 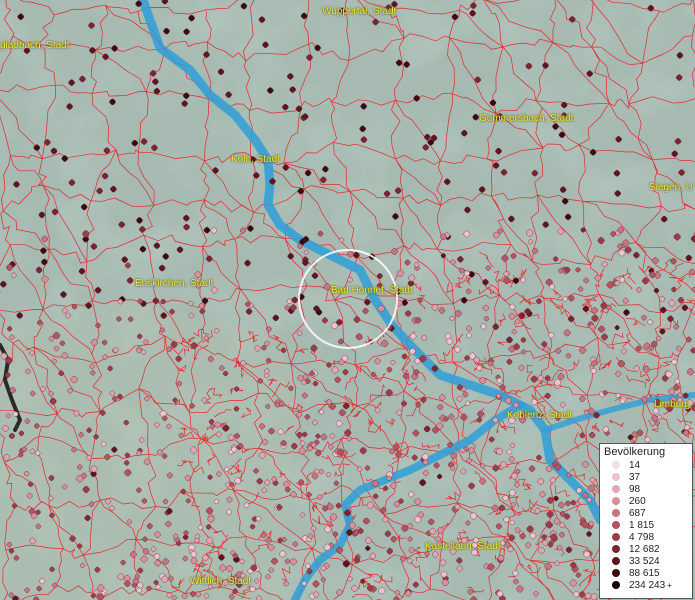 What do you see at coordinates (221, 581) in the screenshot?
I see `city-label-wittlich: Wittlich, Stadt` at bounding box center [221, 581].